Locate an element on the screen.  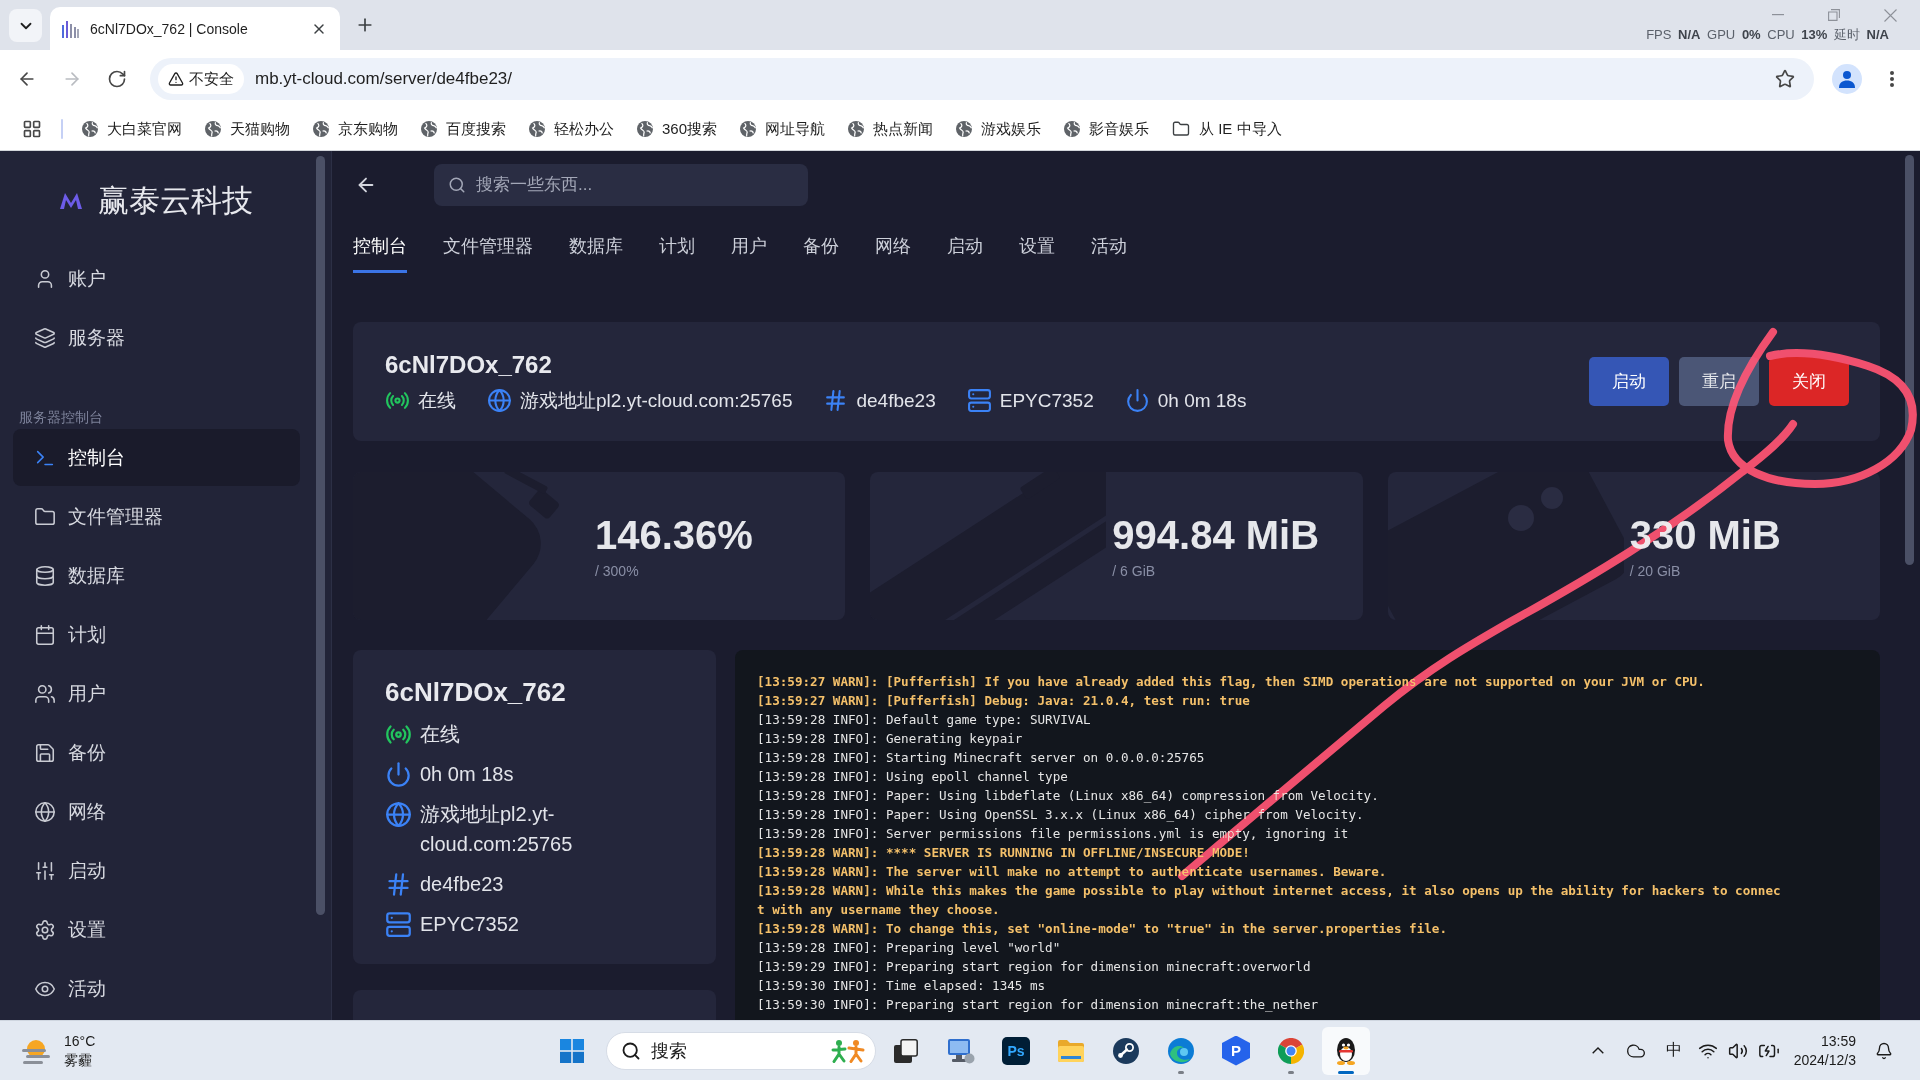
tab: 启动 is located at coordinates (965, 250).